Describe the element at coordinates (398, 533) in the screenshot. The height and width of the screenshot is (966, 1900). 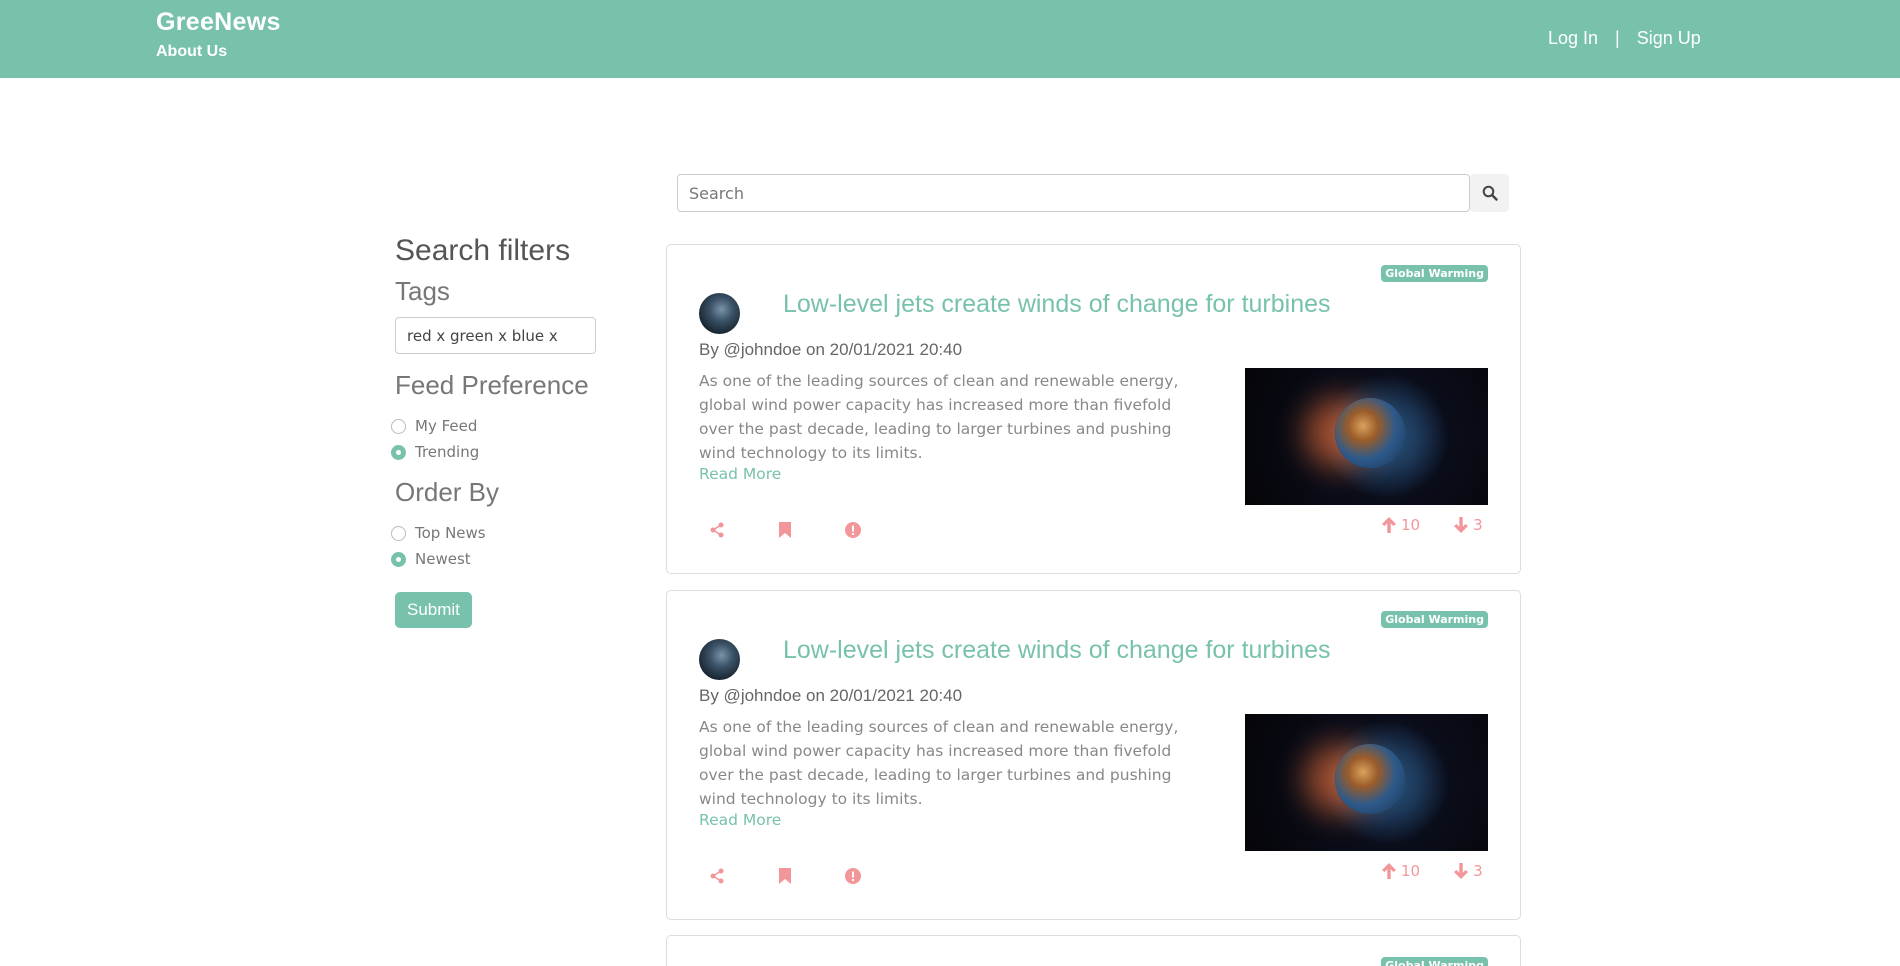
I see `radio-top-news` at that location.